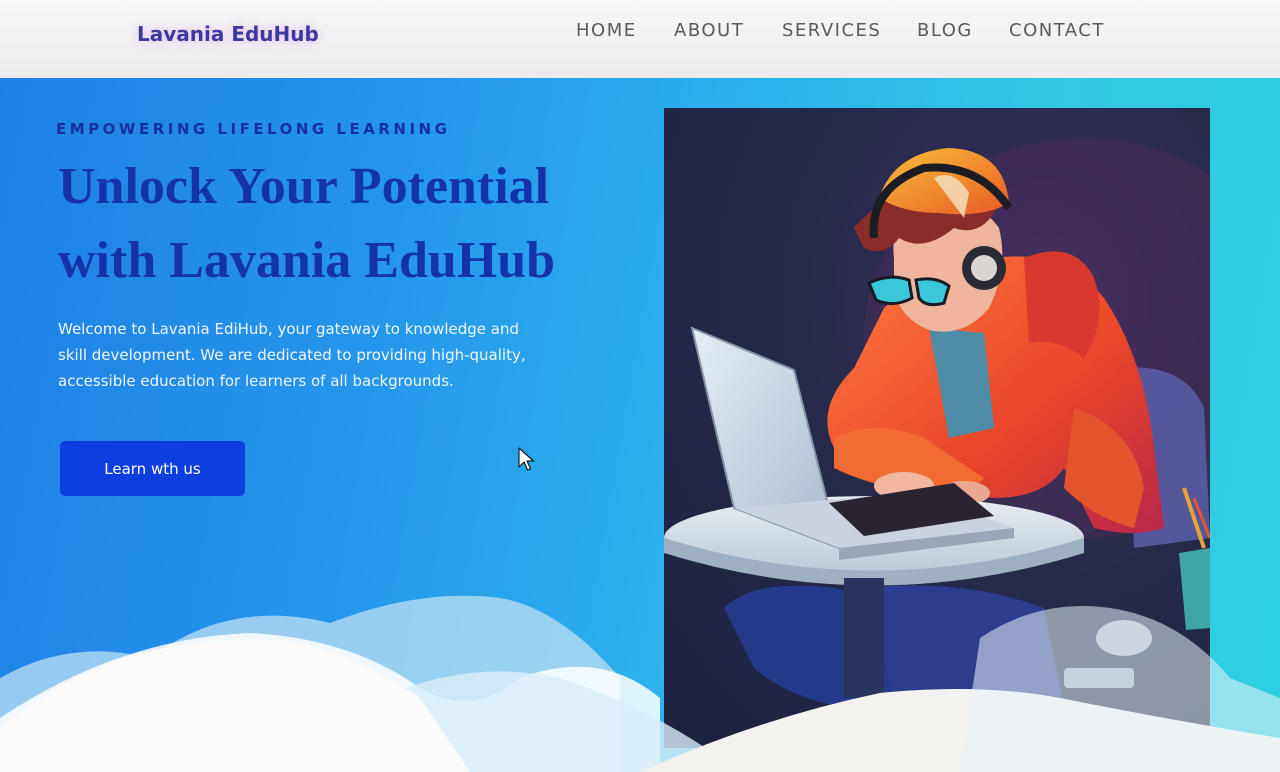  I want to click on nav-contact: CONTACT, so click(1057, 30).